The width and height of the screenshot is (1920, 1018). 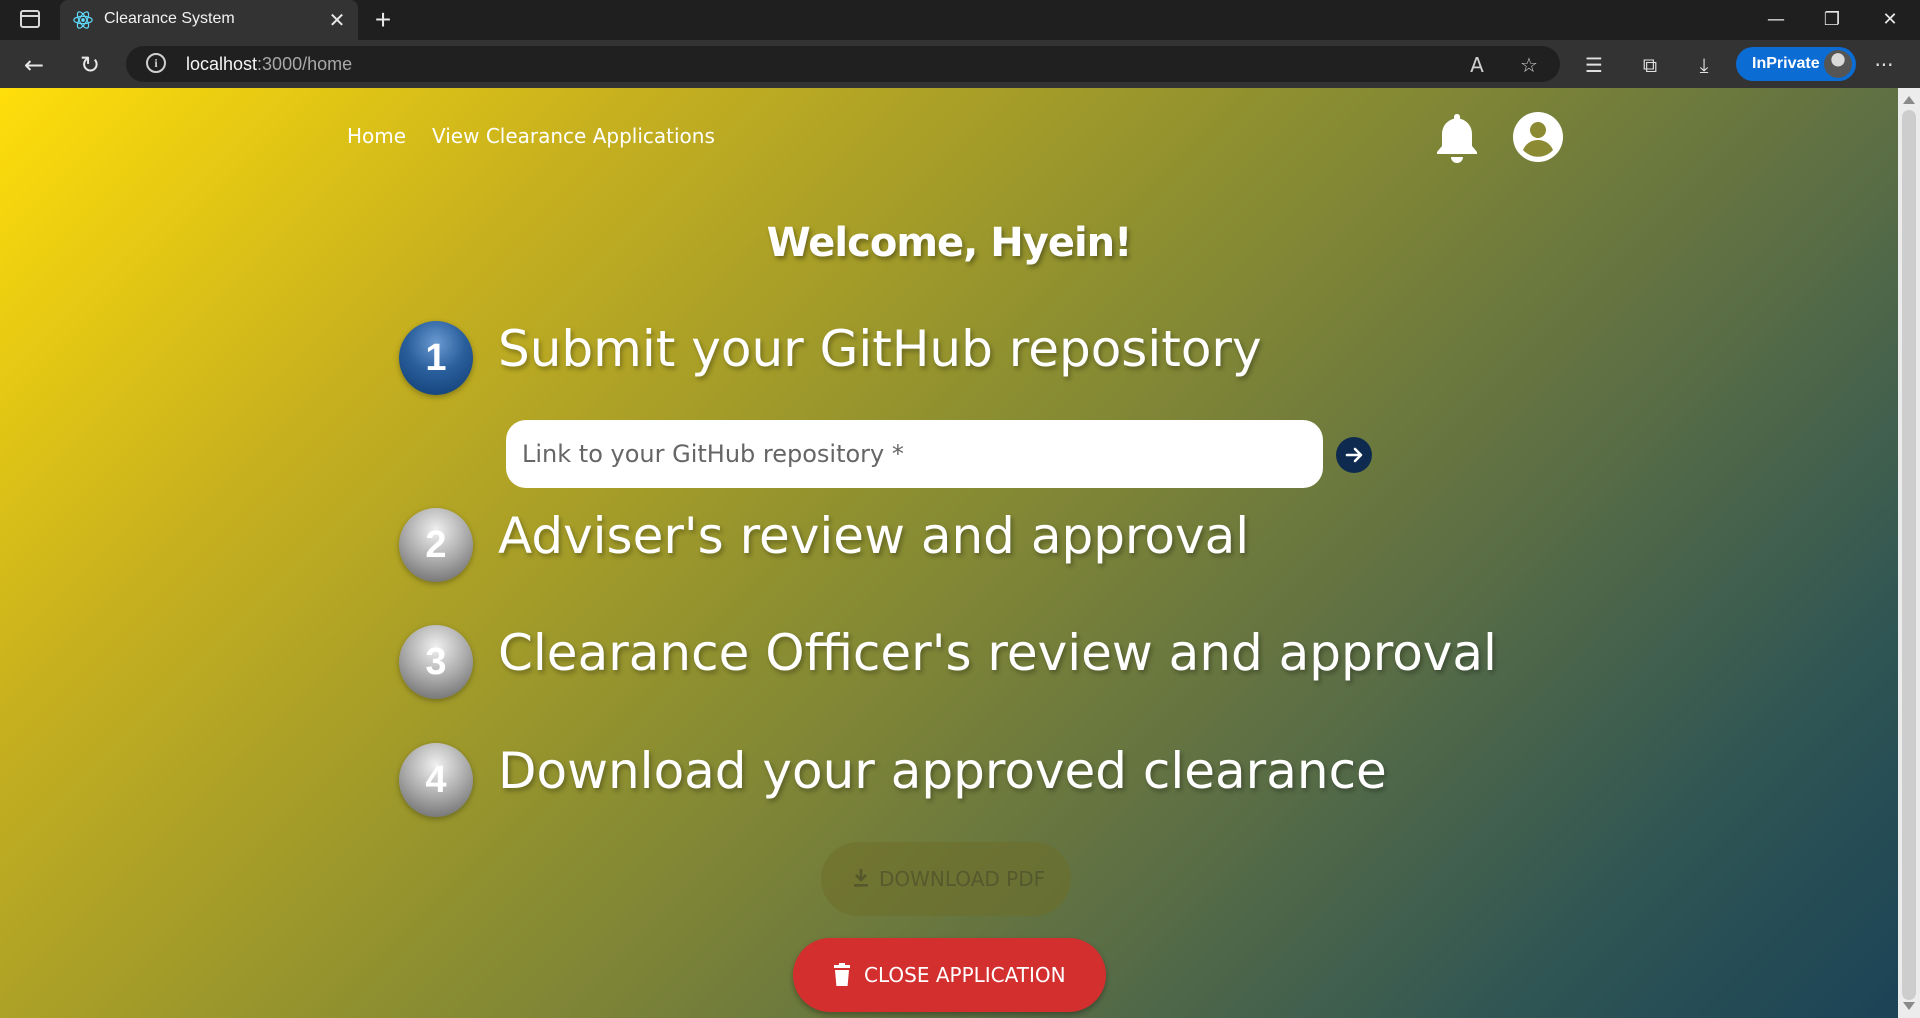 I want to click on scroll-thumb, so click(x=1909, y=555).